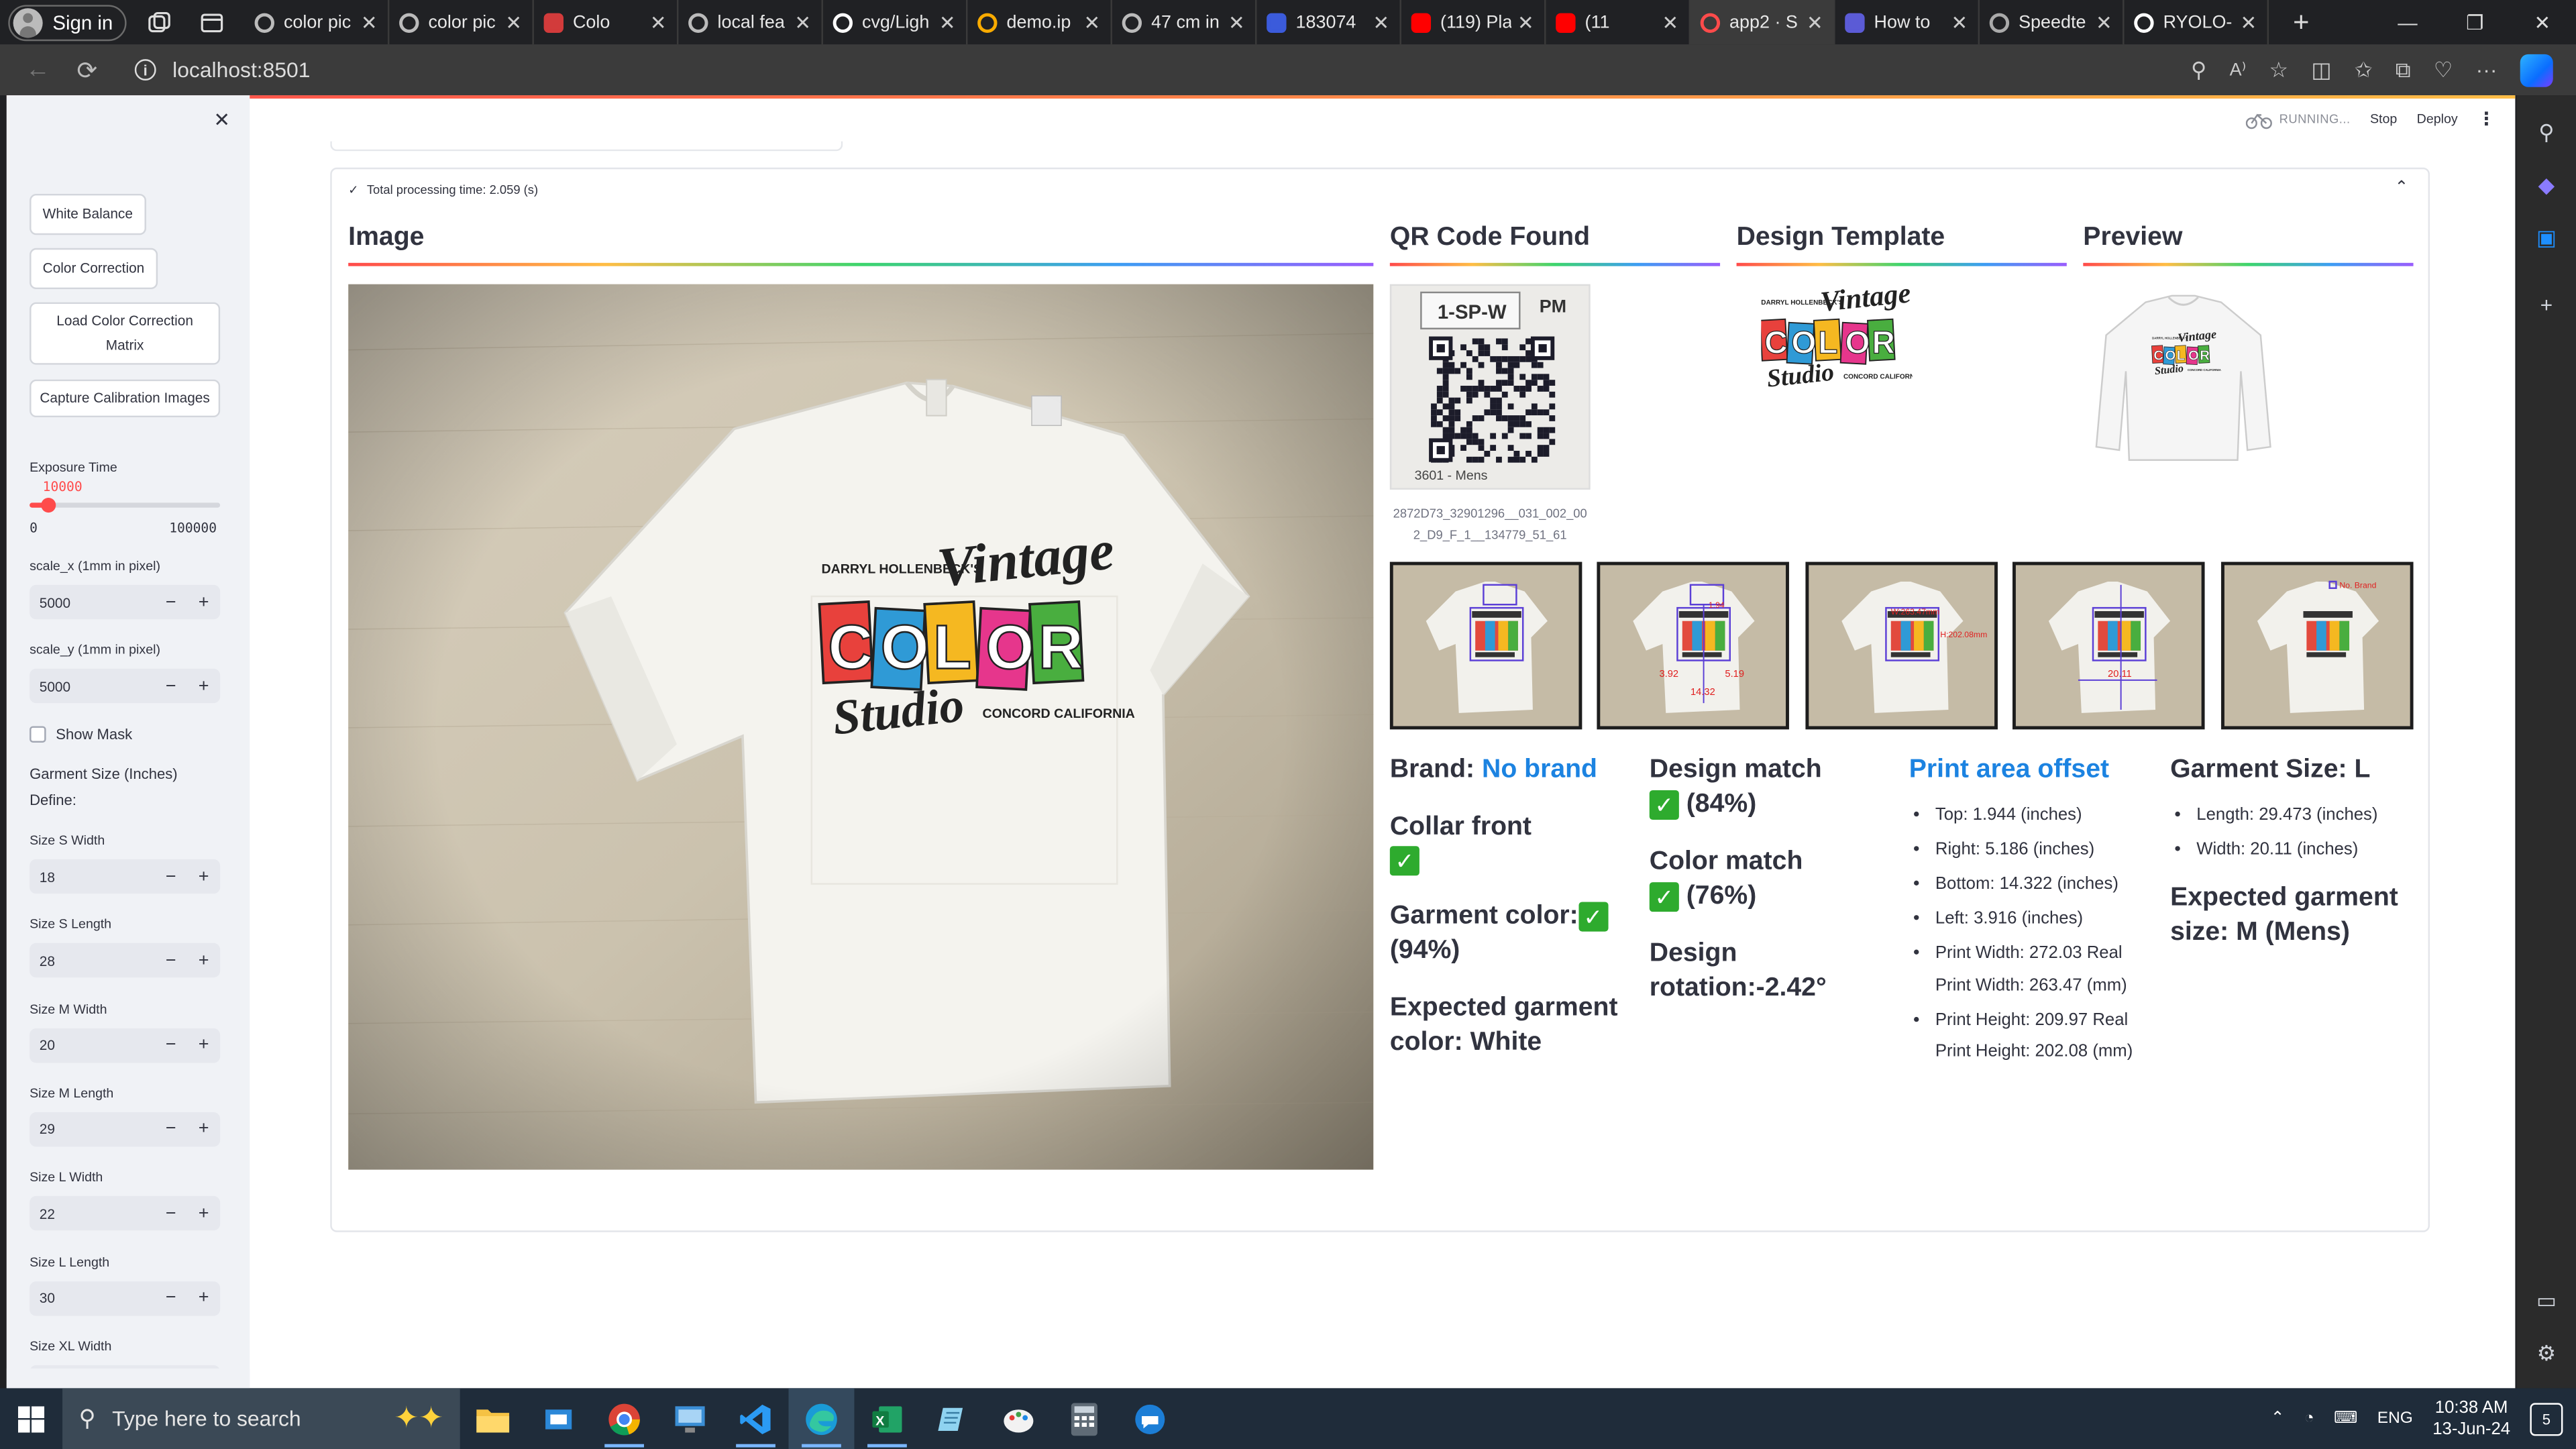 The height and width of the screenshot is (1449, 2576). What do you see at coordinates (2546, 1419) in the screenshot?
I see `notification-center-icon: 5` at bounding box center [2546, 1419].